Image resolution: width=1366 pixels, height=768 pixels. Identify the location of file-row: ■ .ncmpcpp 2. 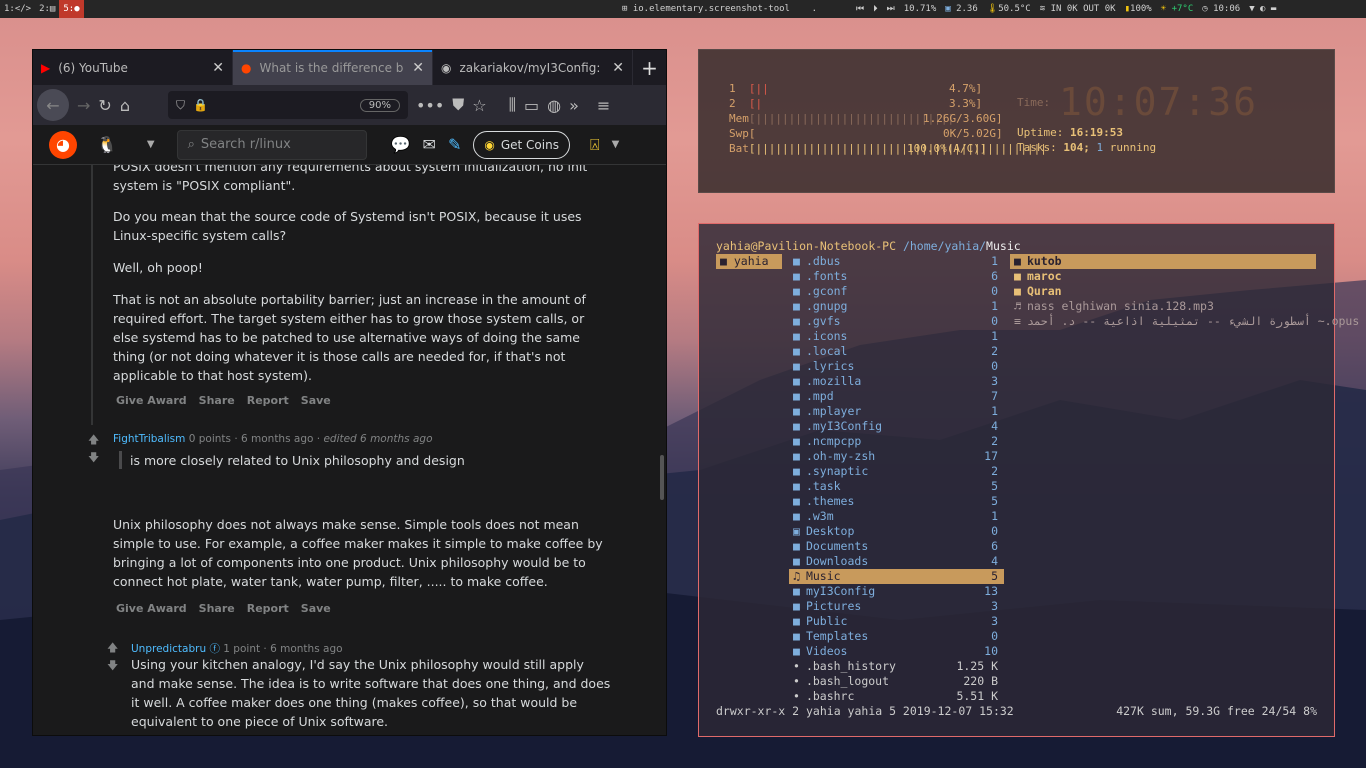
(896, 441).